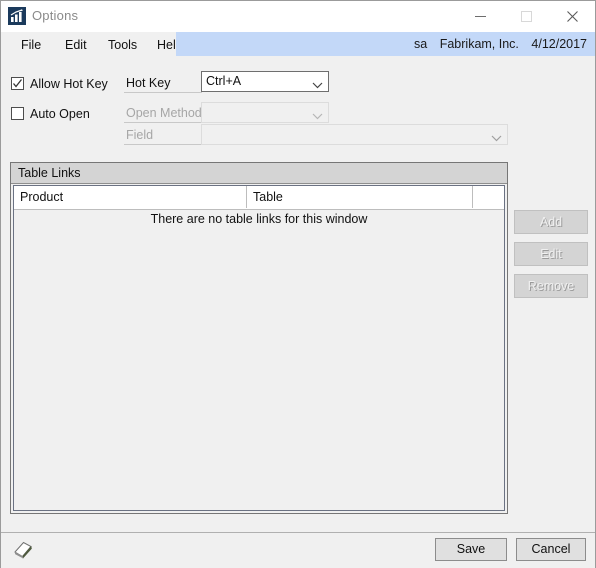 This screenshot has width=596, height=568. I want to click on cancel-button: Cancel, so click(551, 549).